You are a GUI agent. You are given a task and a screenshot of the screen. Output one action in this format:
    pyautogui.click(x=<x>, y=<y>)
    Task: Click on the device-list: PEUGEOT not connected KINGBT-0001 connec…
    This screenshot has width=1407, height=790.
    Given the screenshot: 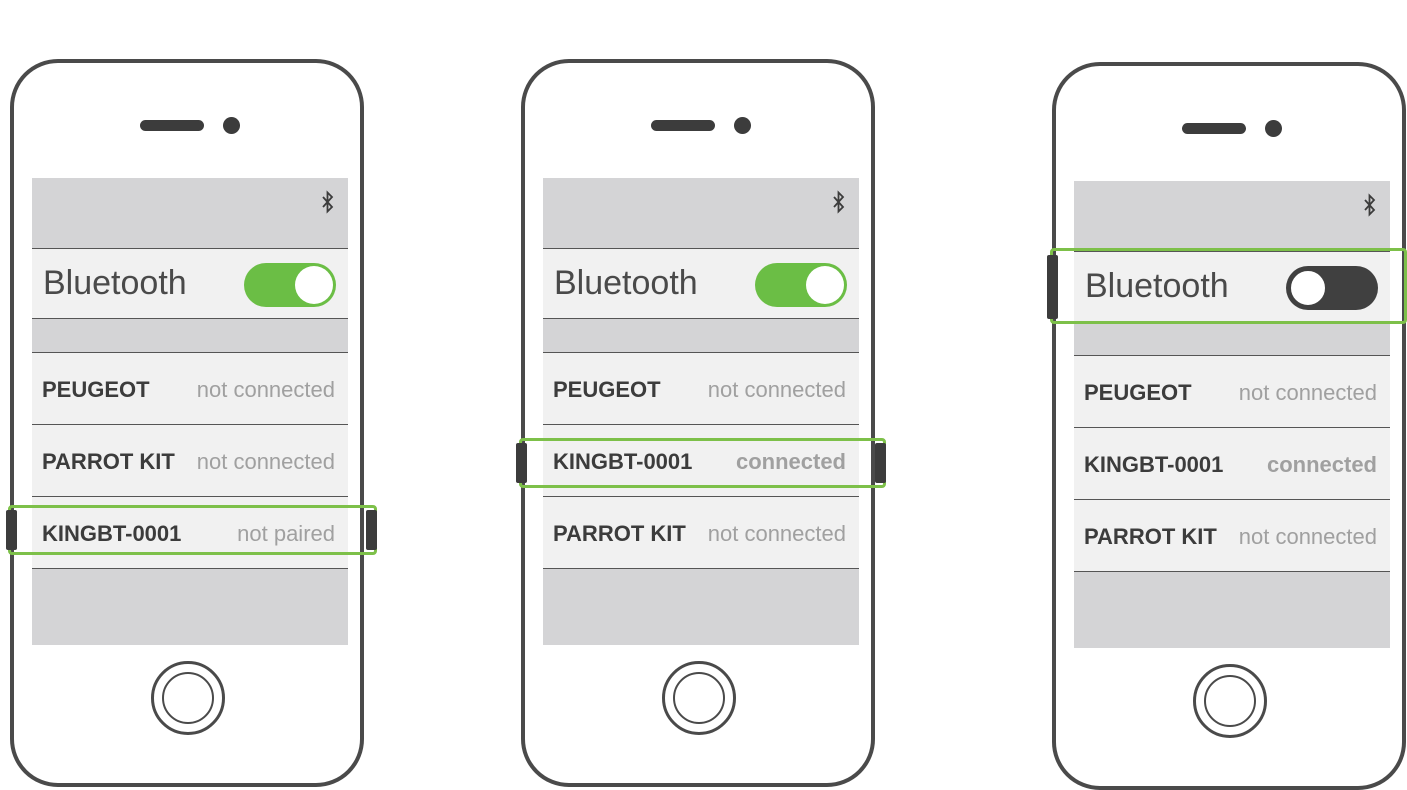 What is the action you would take?
    pyautogui.click(x=1232, y=463)
    